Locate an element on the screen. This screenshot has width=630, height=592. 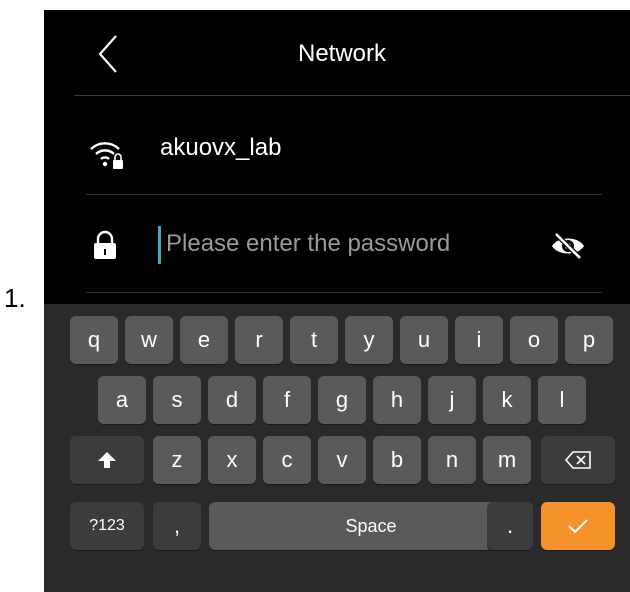
key-o: o is located at coordinates (534, 340).